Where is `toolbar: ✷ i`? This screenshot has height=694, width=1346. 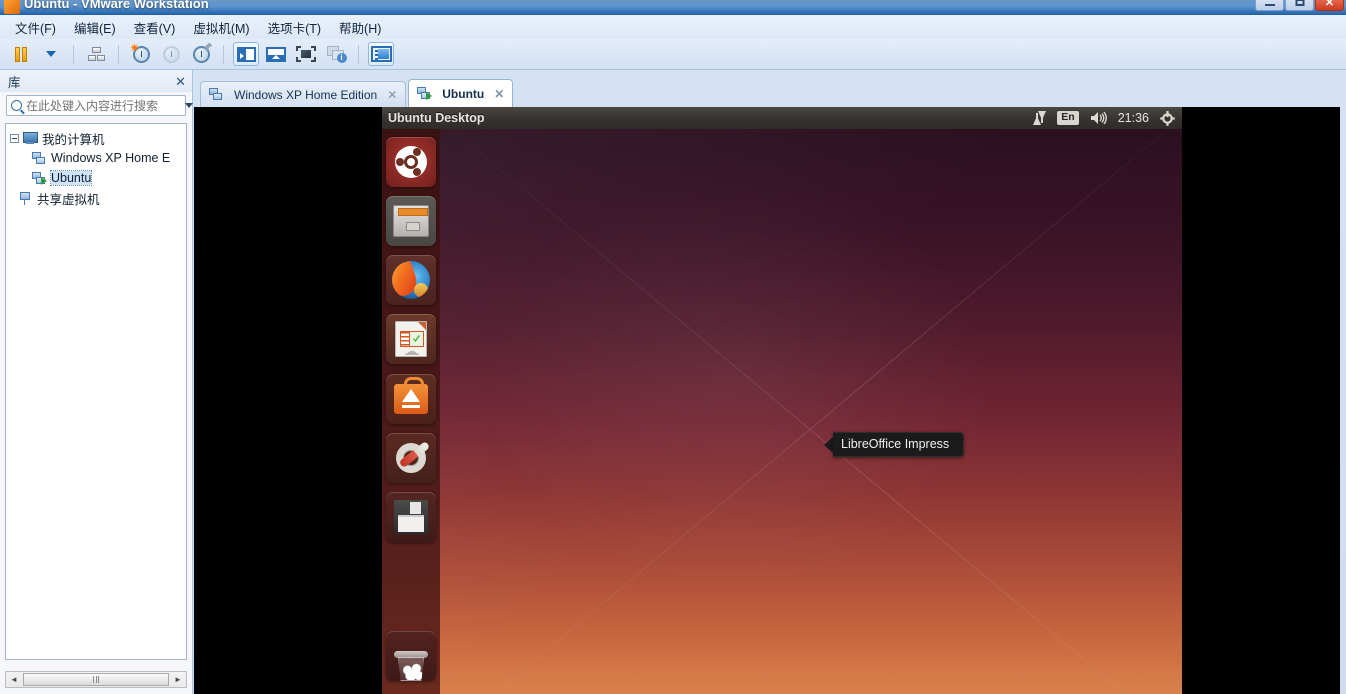 toolbar: ✷ i is located at coordinates (673, 54).